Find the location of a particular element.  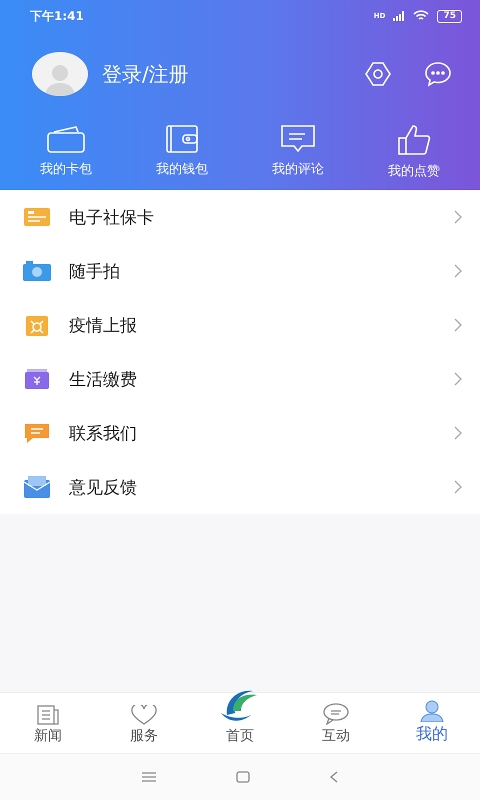

payment-icon is located at coordinates (37, 379).